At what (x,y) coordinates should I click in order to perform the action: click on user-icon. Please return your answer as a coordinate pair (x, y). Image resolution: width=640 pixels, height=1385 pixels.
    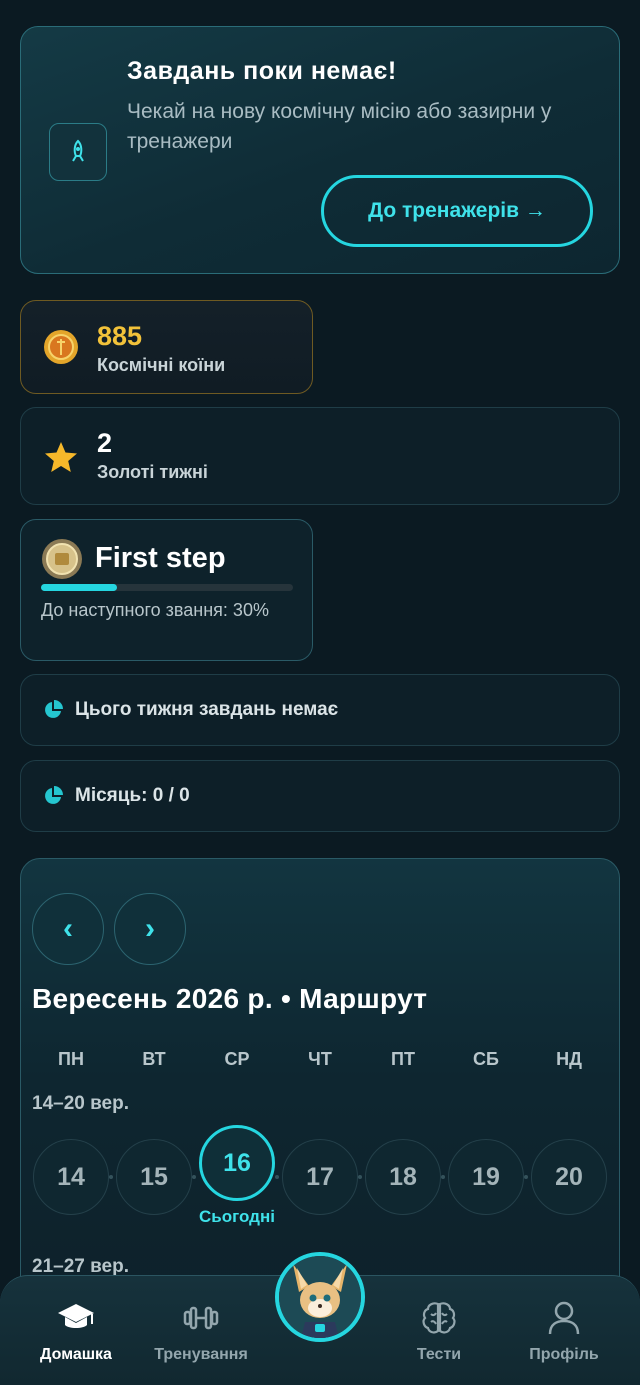
    Looking at the image, I should click on (564, 1318).